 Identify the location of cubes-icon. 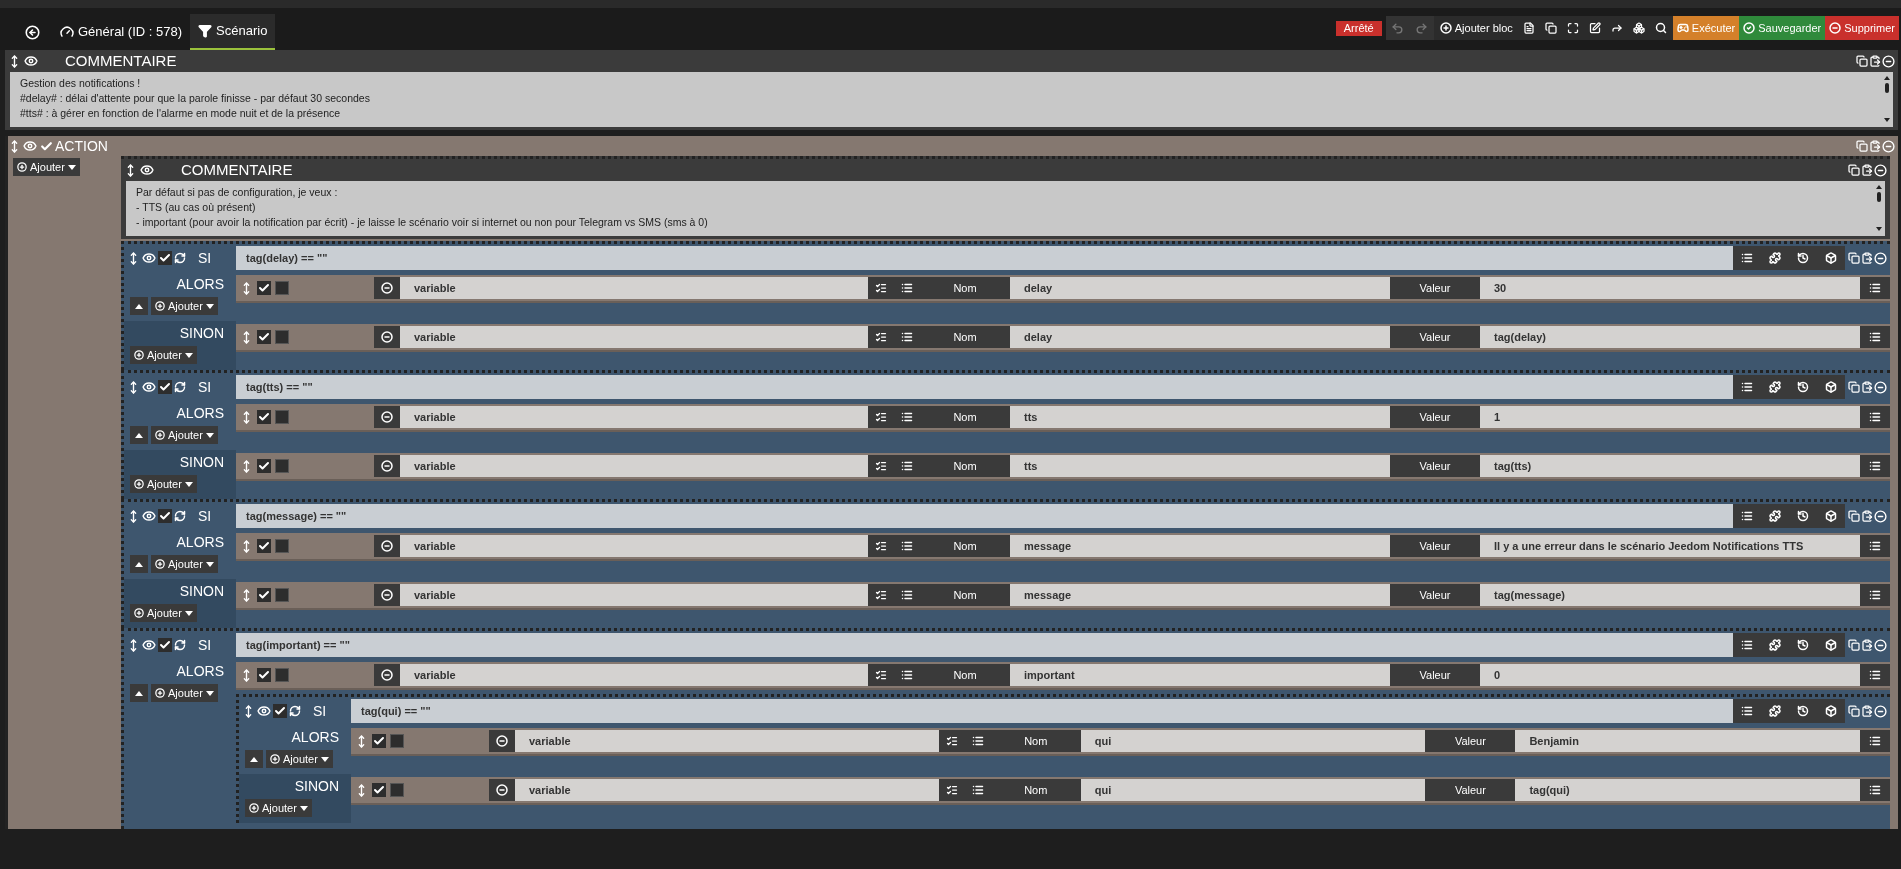
(1638, 28).